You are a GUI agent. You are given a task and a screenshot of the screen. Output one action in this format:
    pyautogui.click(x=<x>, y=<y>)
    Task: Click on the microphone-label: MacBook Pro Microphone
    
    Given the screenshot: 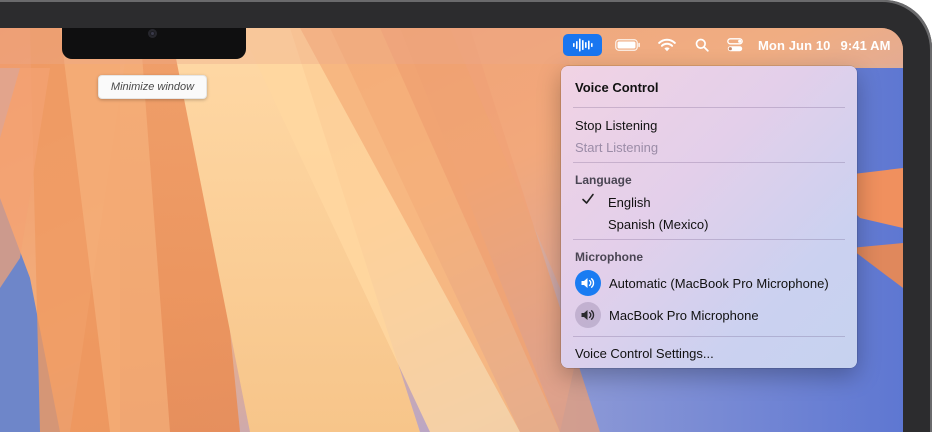 What is the action you would take?
    pyautogui.click(x=684, y=315)
    